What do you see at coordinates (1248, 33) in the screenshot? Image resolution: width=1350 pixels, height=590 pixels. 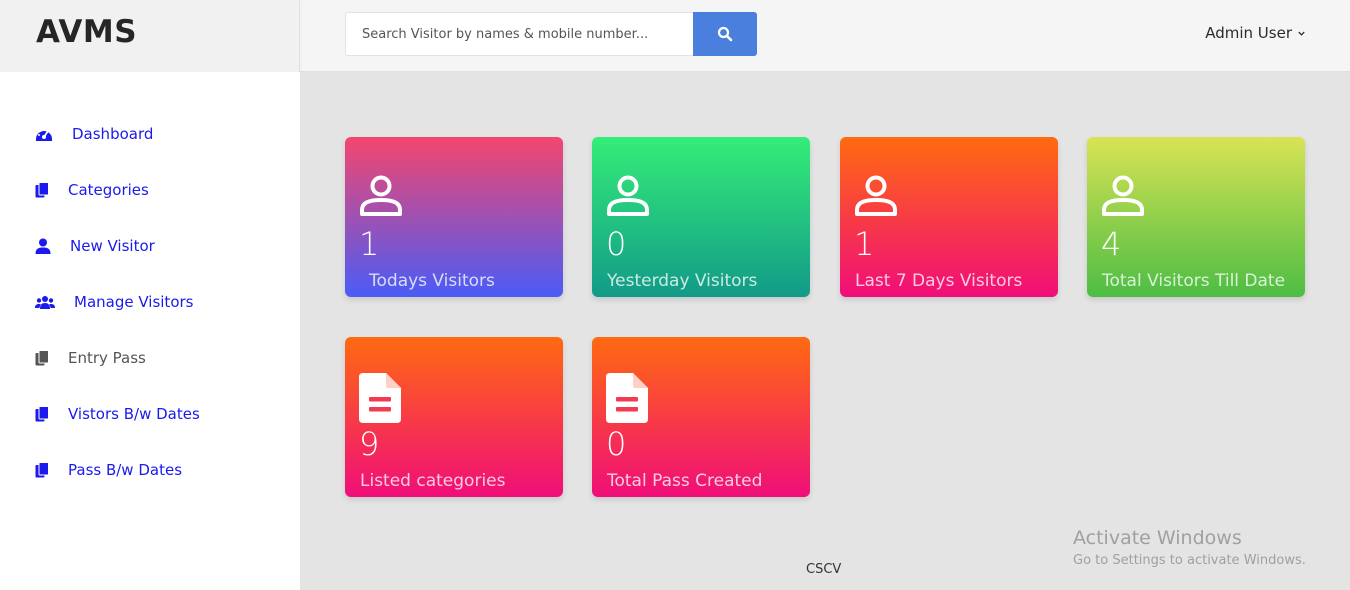 I see `user-menu-label: Admin User` at bounding box center [1248, 33].